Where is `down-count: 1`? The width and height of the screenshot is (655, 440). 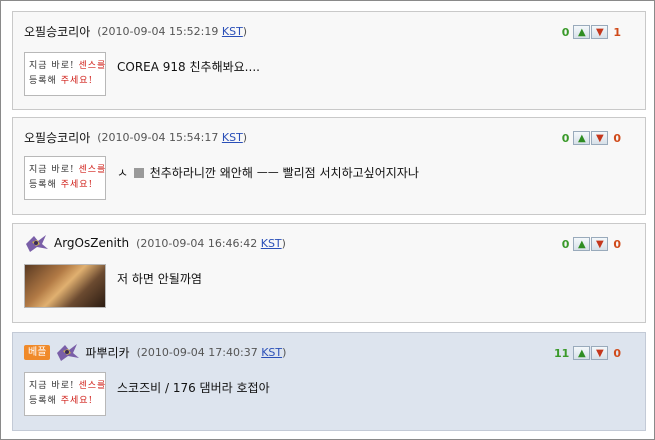 down-count: 1 is located at coordinates (617, 32).